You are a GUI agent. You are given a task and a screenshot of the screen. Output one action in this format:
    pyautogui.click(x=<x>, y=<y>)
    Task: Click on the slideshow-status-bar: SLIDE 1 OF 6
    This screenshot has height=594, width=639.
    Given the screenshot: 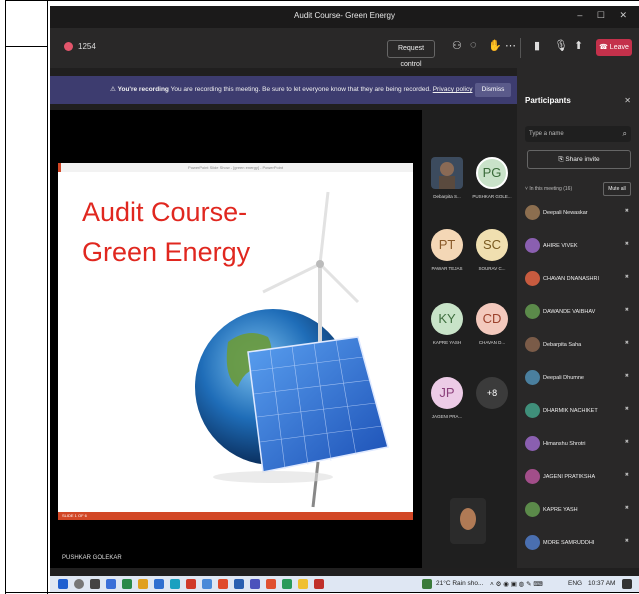 What is the action you would take?
    pyautogui.click(x=235, y=516)
    